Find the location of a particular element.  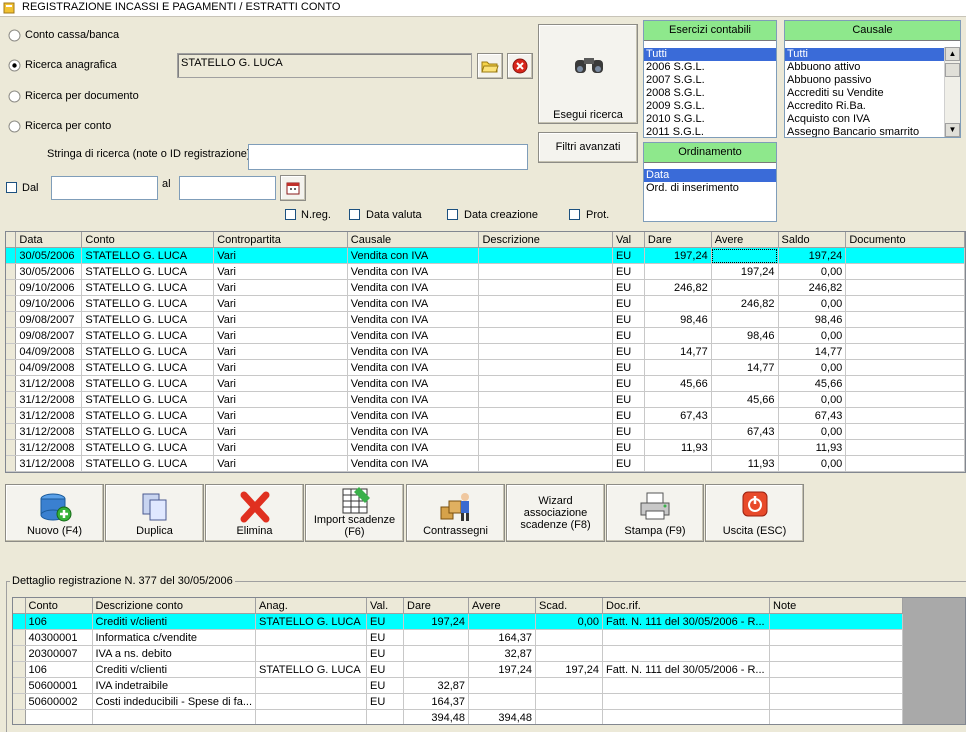

table-row: 50600001 IVA indetraibile EU 32,87 is located at coordinates (458, 685).